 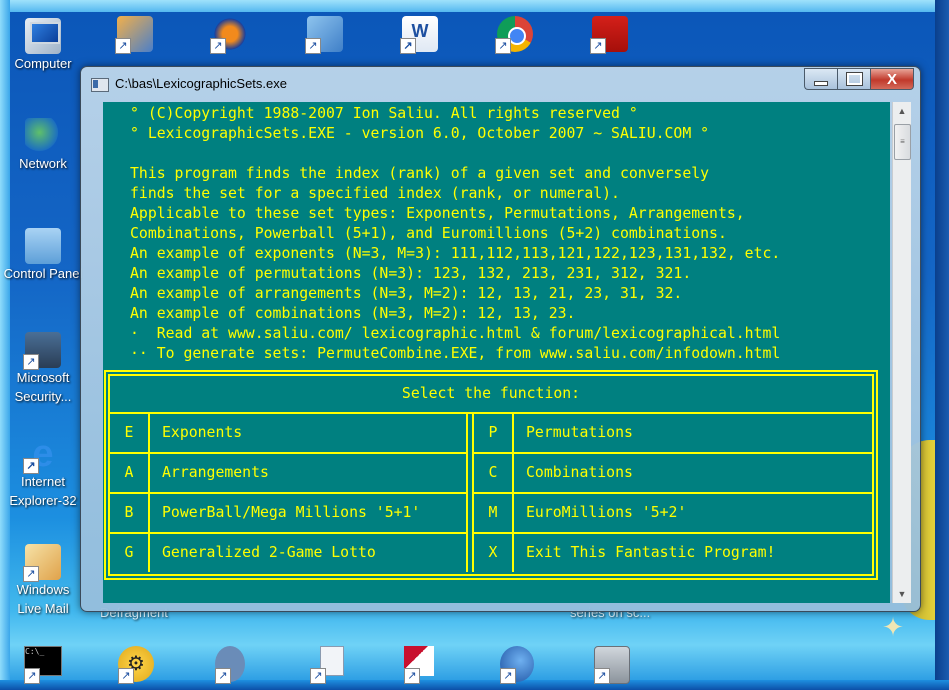 I want to click on minimize-button, so click(x=820, y=79).